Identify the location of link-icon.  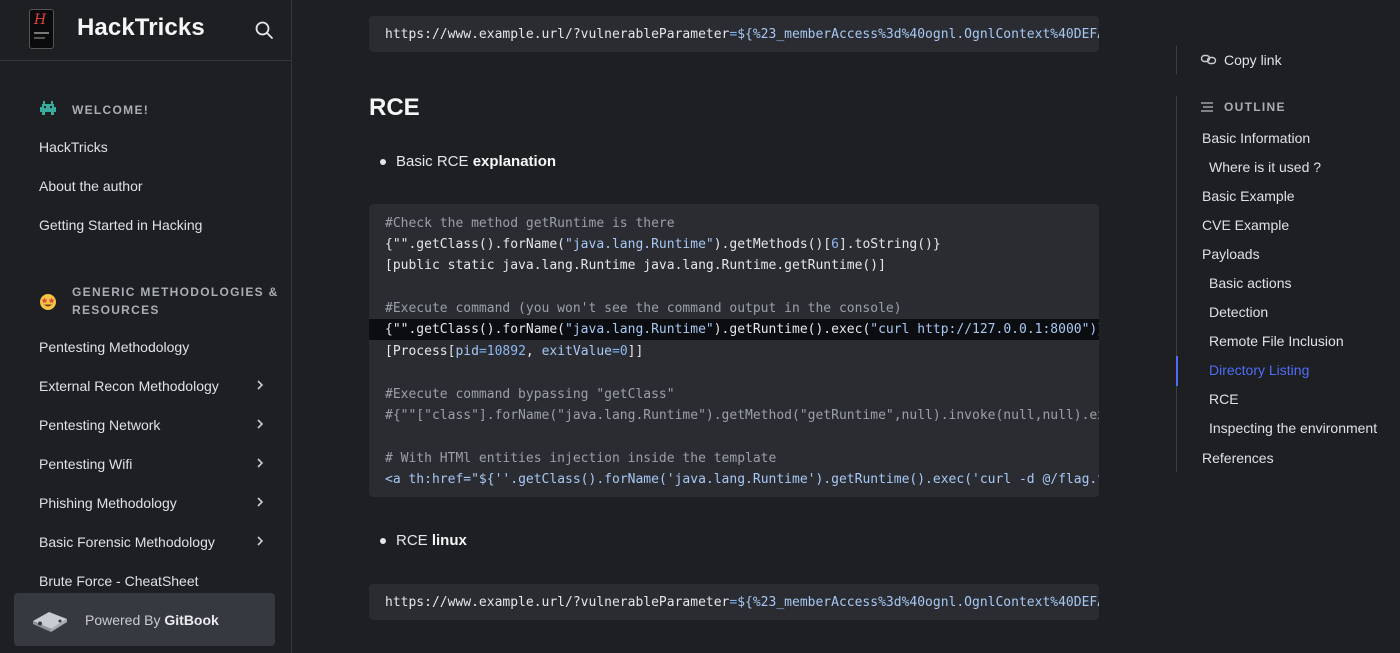
(1208, 61).